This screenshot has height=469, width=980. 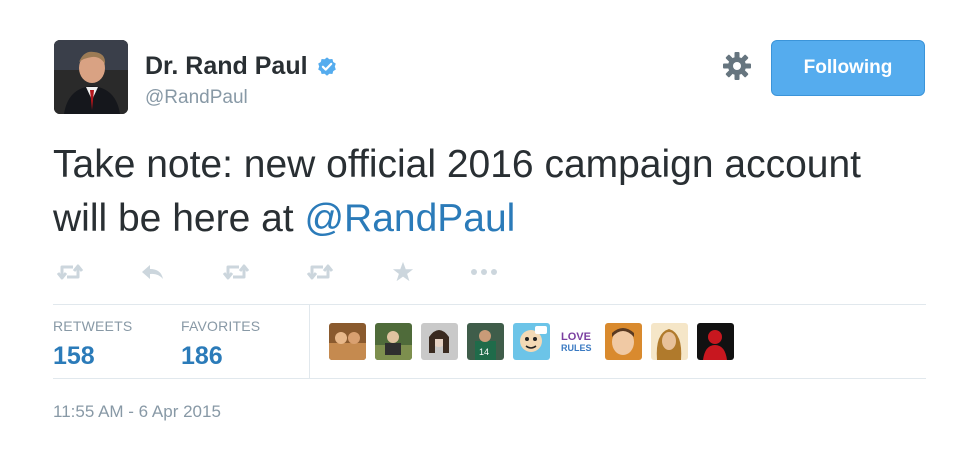 I want to click on user-avatar-4: 14, so click(x=485, y=341).